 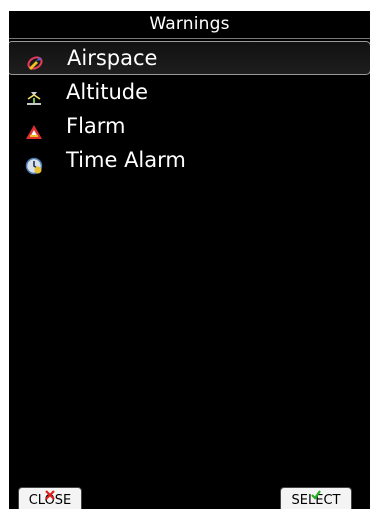 What do you see at coordinates (34, 128) in the screenshot?
I see `flarm-icon` at bounding box center [34, 128].